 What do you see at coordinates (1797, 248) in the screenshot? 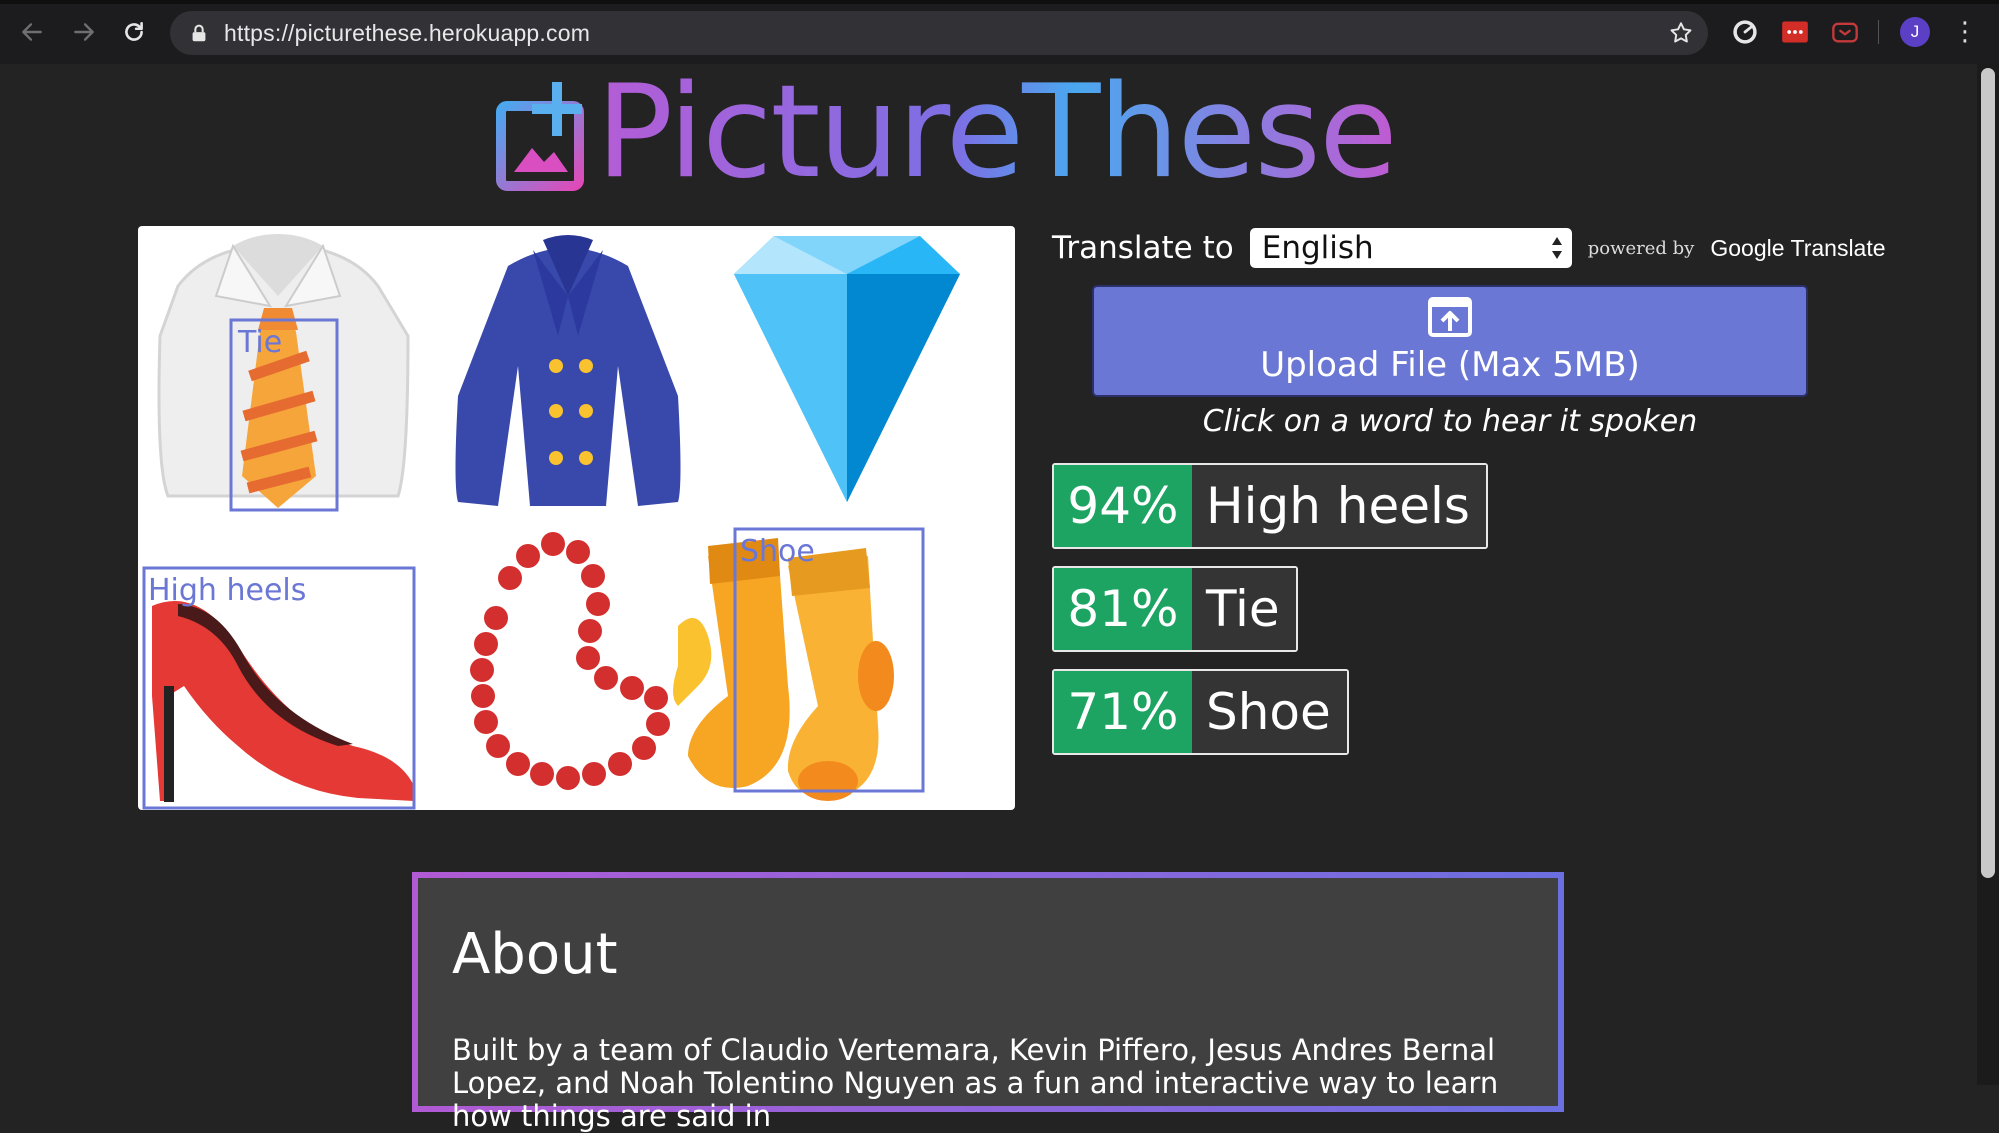
I see `google-translate-attribution: Google Translate` at bounding box center [1797, 248].